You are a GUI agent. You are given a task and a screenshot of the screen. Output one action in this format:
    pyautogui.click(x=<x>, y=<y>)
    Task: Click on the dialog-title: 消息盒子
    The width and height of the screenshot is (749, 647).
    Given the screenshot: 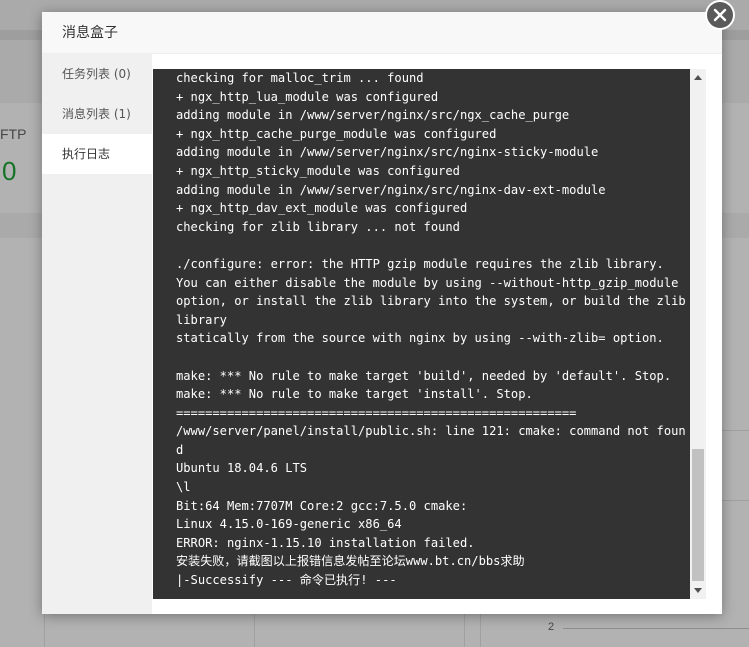 What is the action you would take?
    pyautogui.click(x=90, y=33)
    